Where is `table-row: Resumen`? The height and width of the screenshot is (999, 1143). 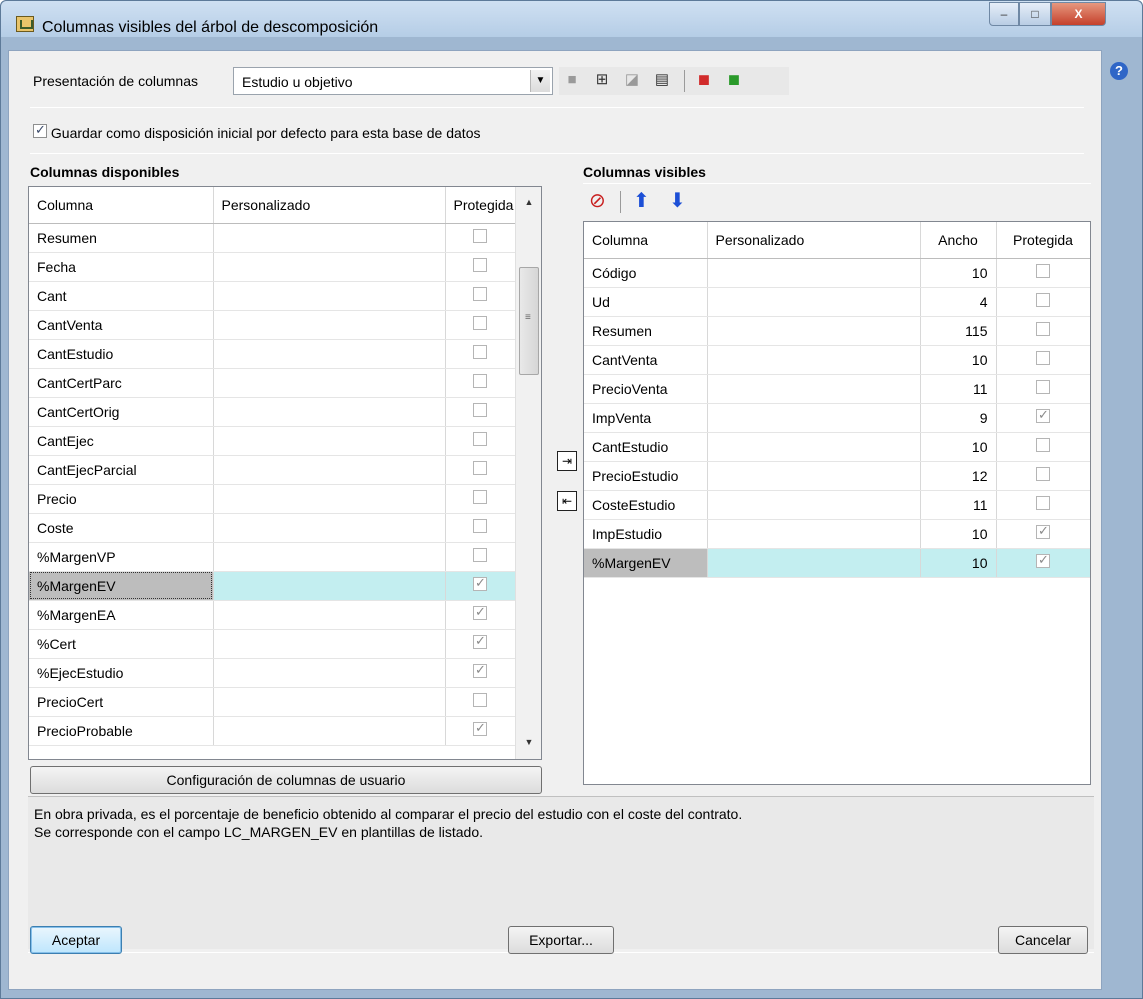
table-row: Resumen is located at coordinates (272, 238).